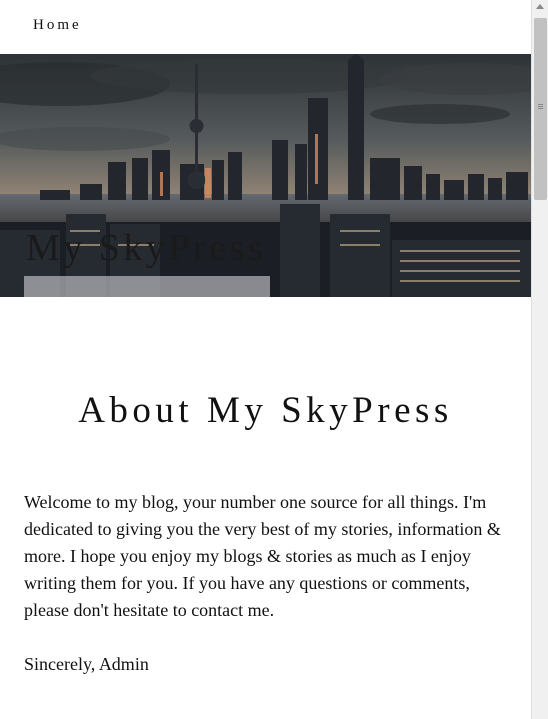  I want to click on about-heading: About My SkyPress, so click(265, 410).